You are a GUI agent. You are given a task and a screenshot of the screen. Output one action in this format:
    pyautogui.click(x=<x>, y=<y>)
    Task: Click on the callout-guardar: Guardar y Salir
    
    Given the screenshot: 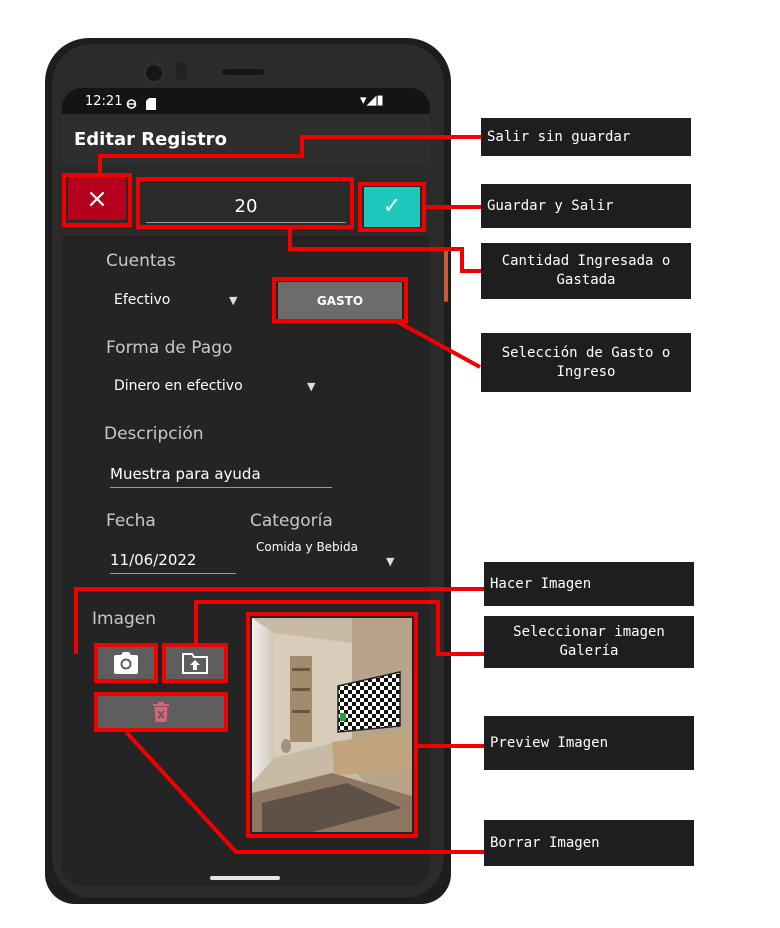 What is the action you would take?
    pyautogui.click(x=586, y=206)
    